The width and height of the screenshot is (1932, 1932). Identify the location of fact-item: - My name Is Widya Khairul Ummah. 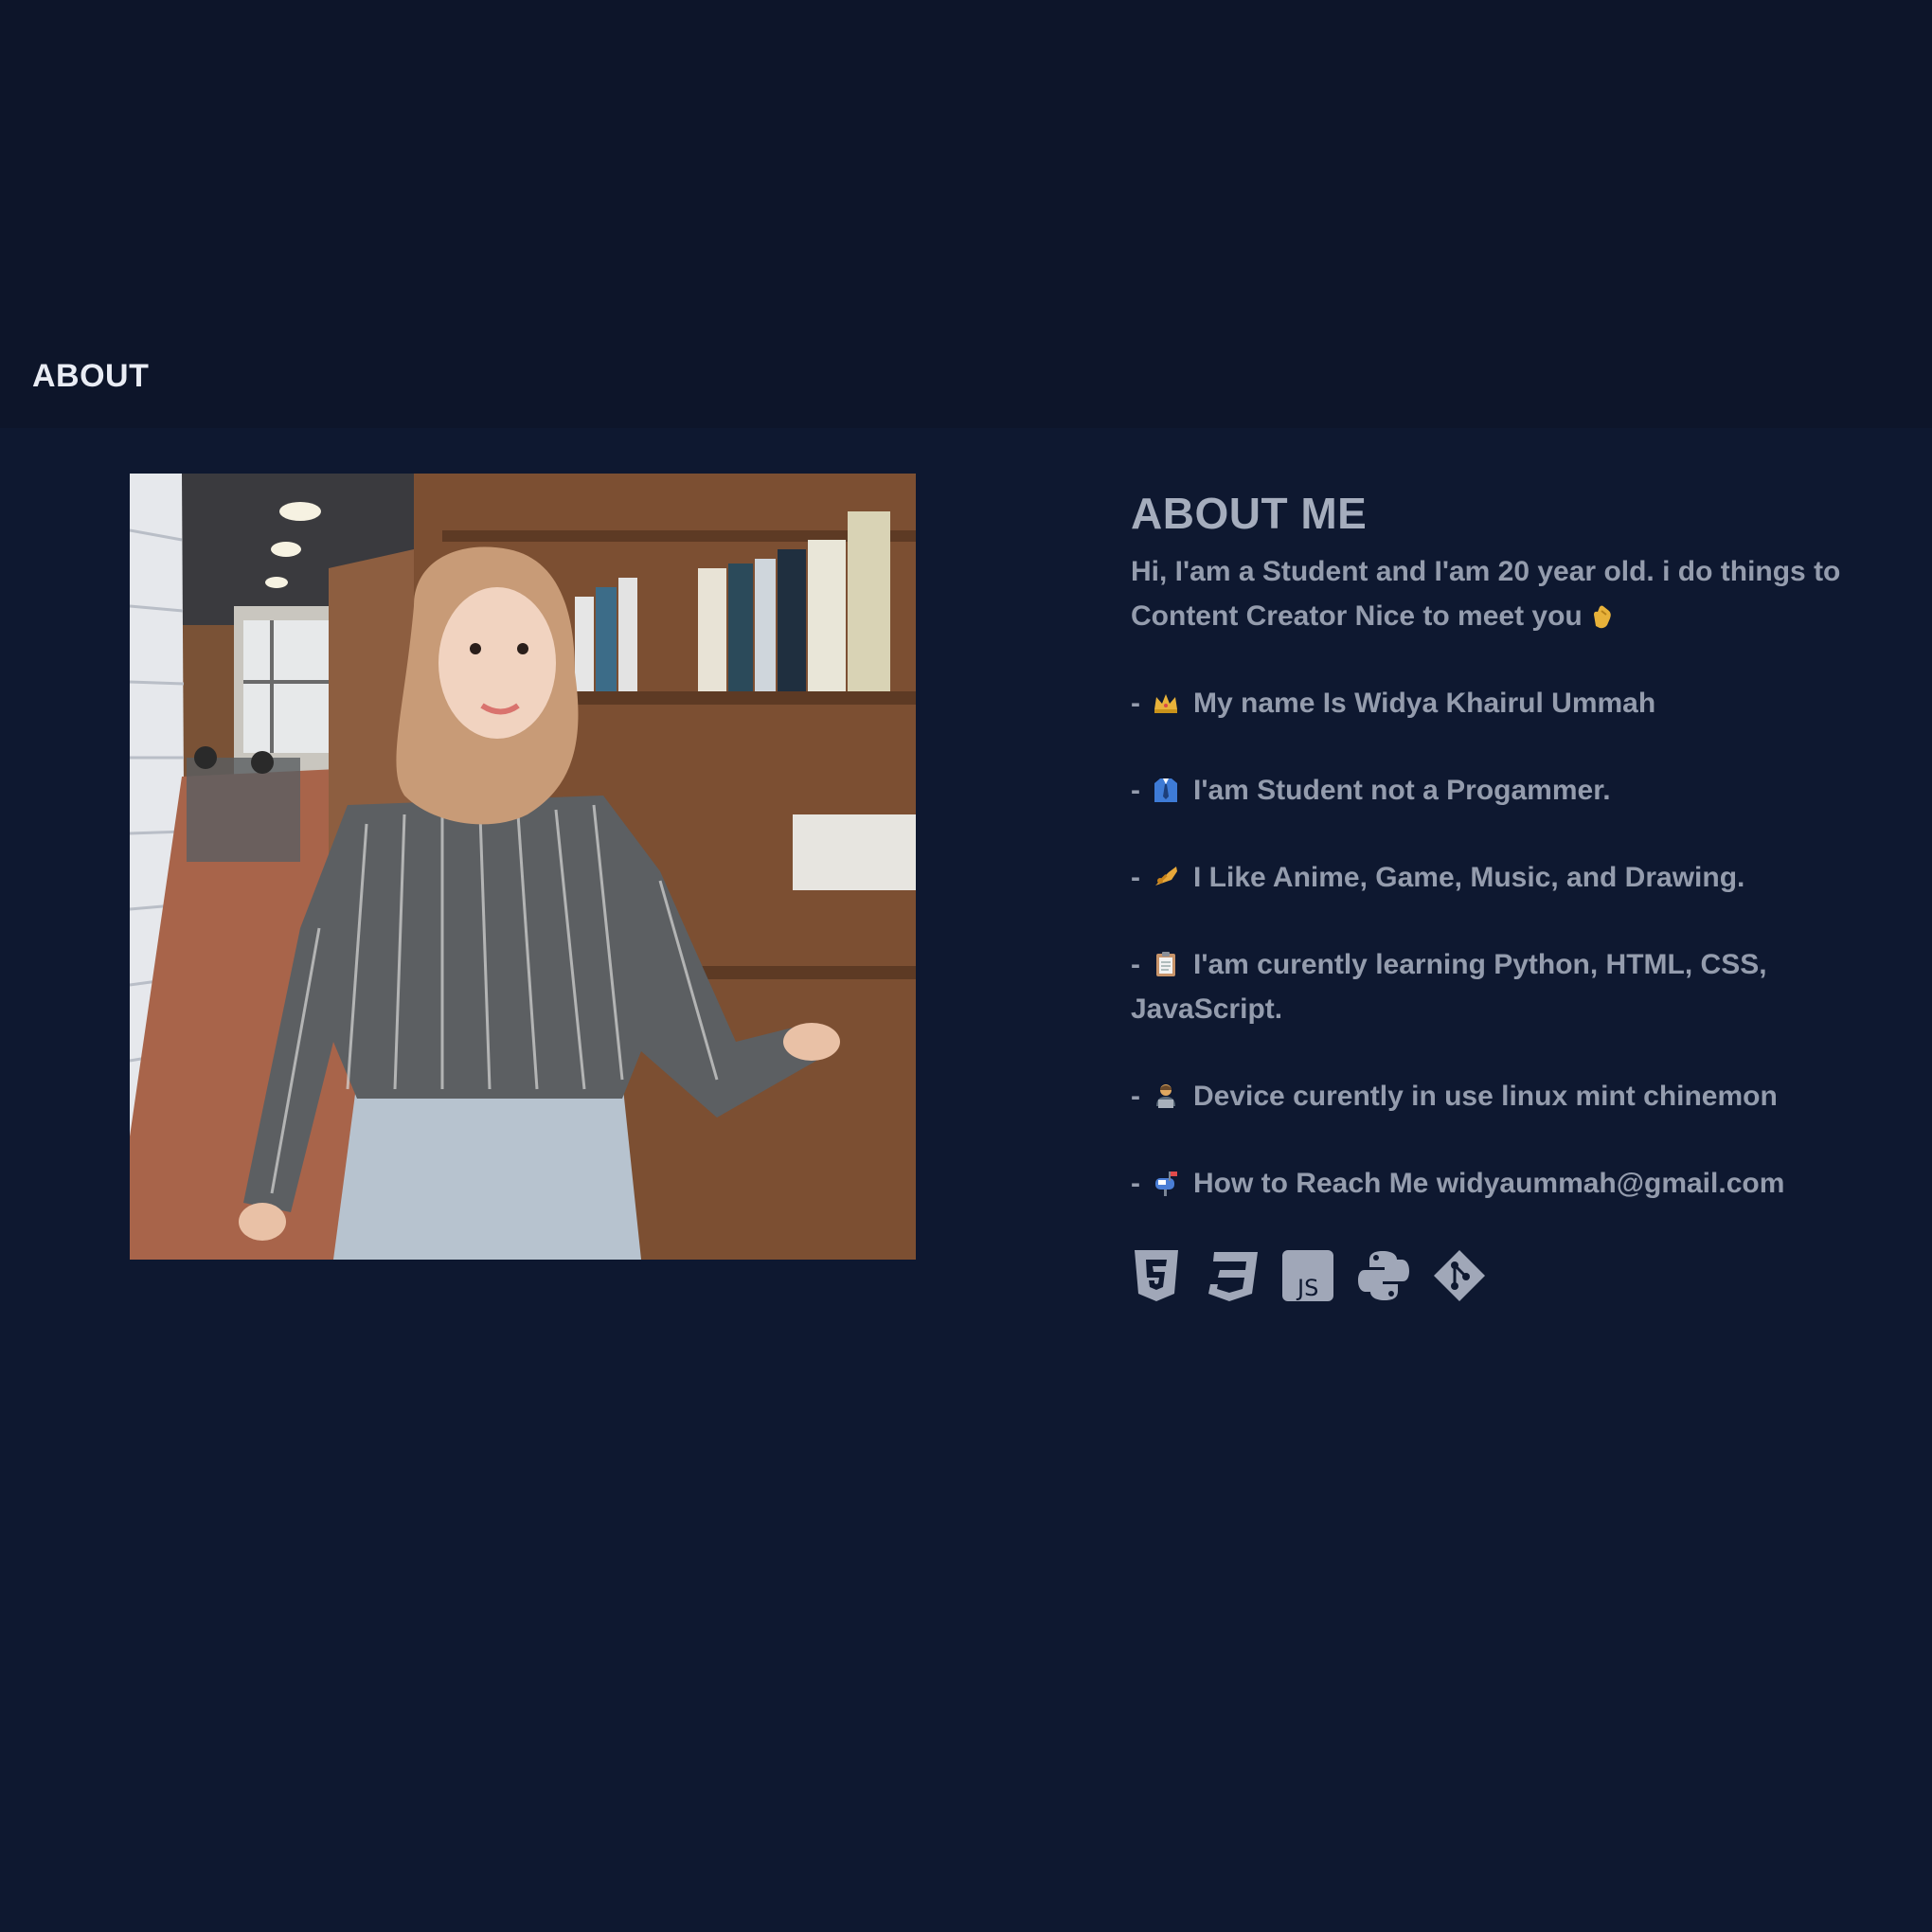
(1509, 703).